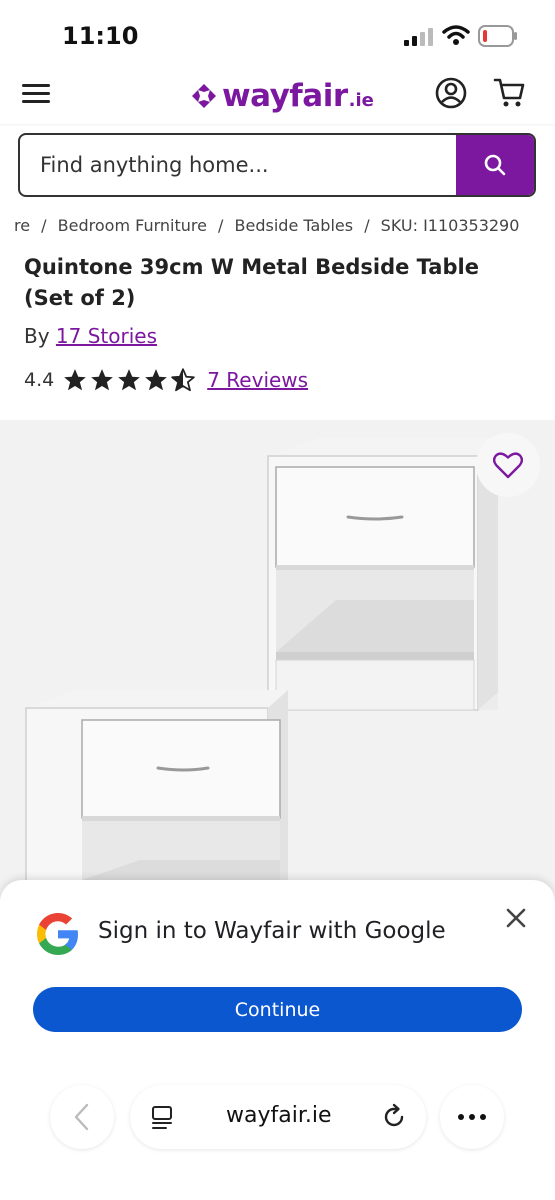  Describe the element at coordinates (272, 931) in the screenshot. I see `signin-text: Sign in to Wayfair with Google` at that location.